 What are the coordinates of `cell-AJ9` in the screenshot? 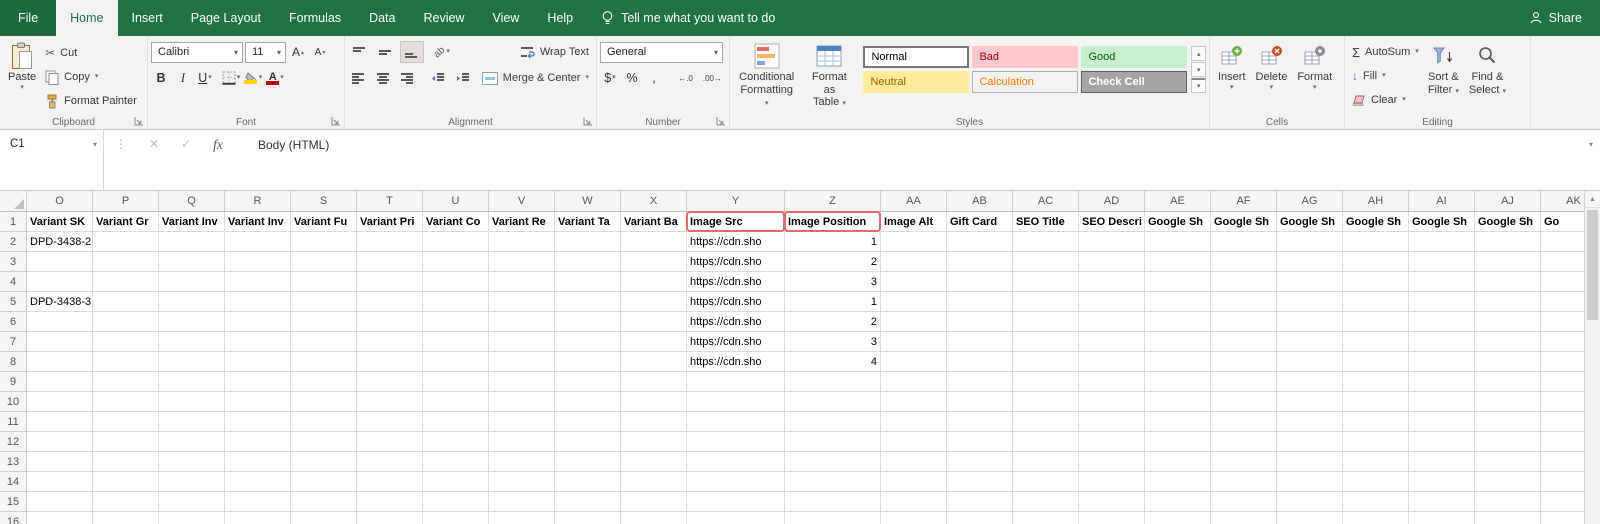 It's located at (1508, 382).